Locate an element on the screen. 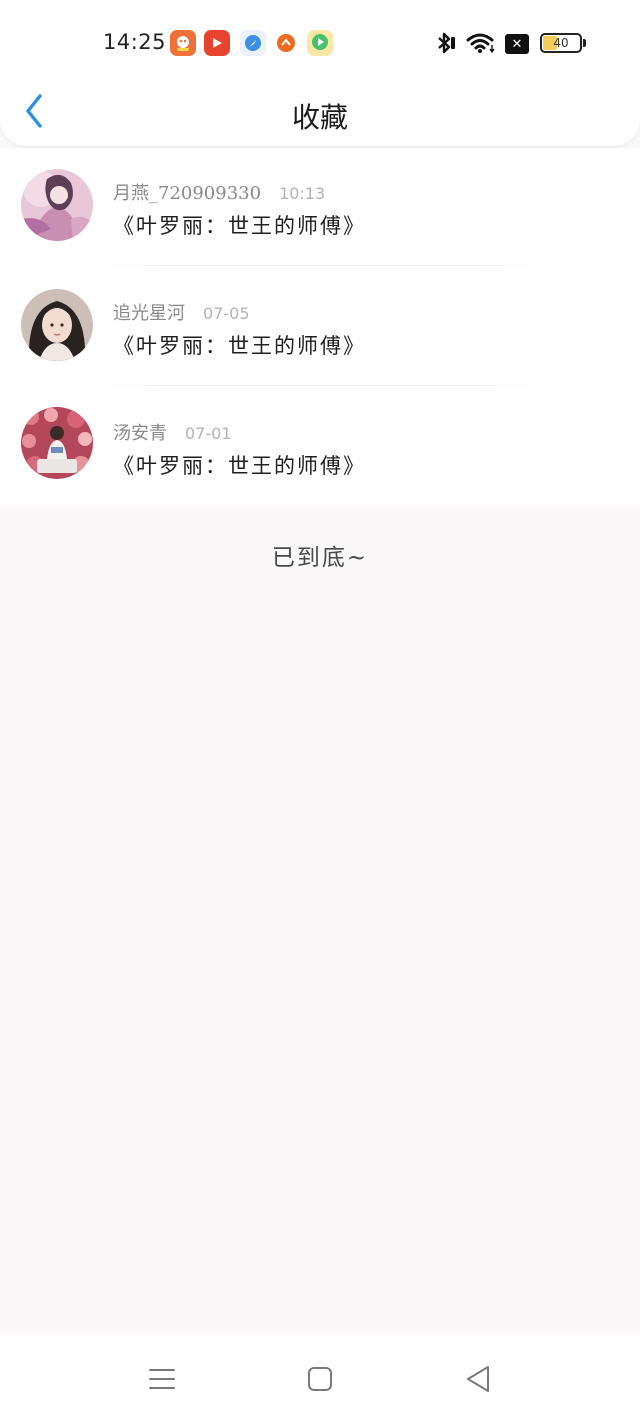 The image size is (640, 1422). favorite-time: 10:13 is located at coordinates (302, 193).